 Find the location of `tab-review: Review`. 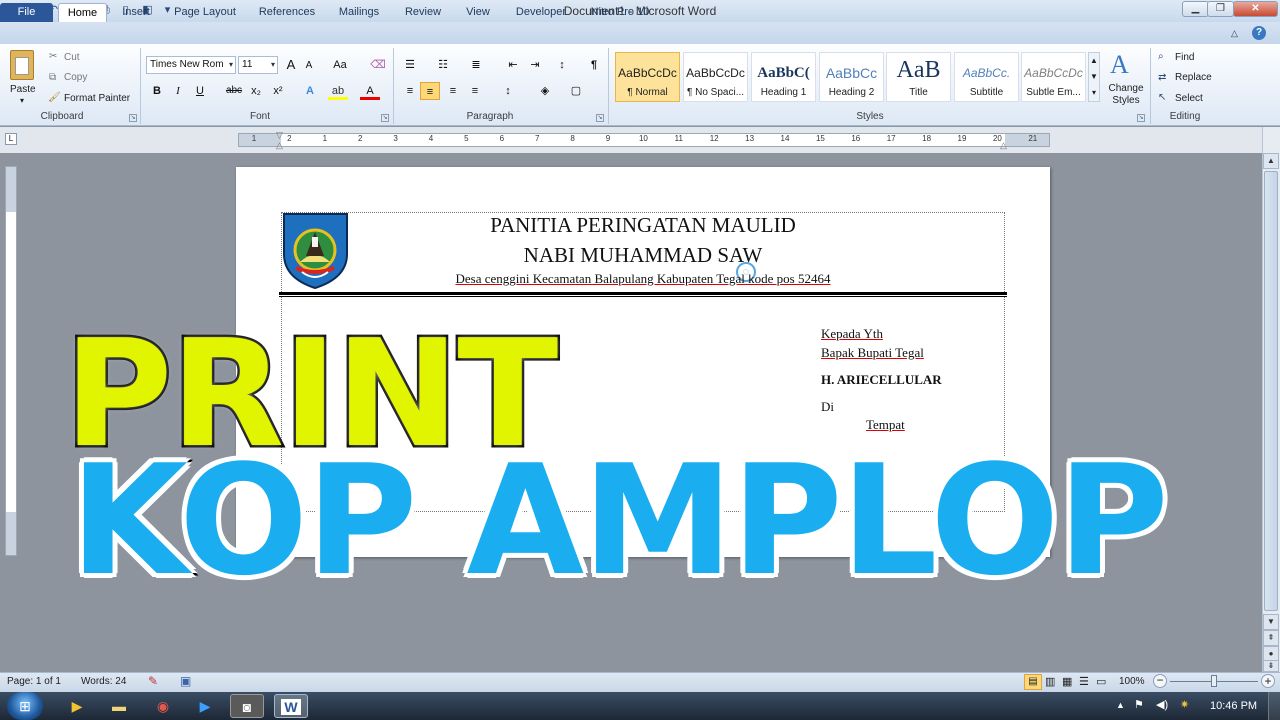

tab-review: Review is located at coordinates (423, 12).